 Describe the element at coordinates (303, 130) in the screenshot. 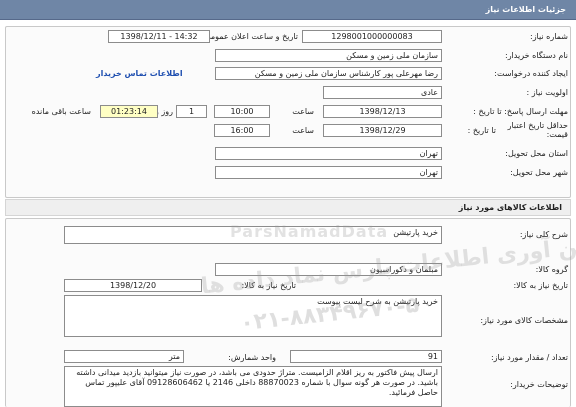

I see `price-validity-time-label: ساعت` at that location.